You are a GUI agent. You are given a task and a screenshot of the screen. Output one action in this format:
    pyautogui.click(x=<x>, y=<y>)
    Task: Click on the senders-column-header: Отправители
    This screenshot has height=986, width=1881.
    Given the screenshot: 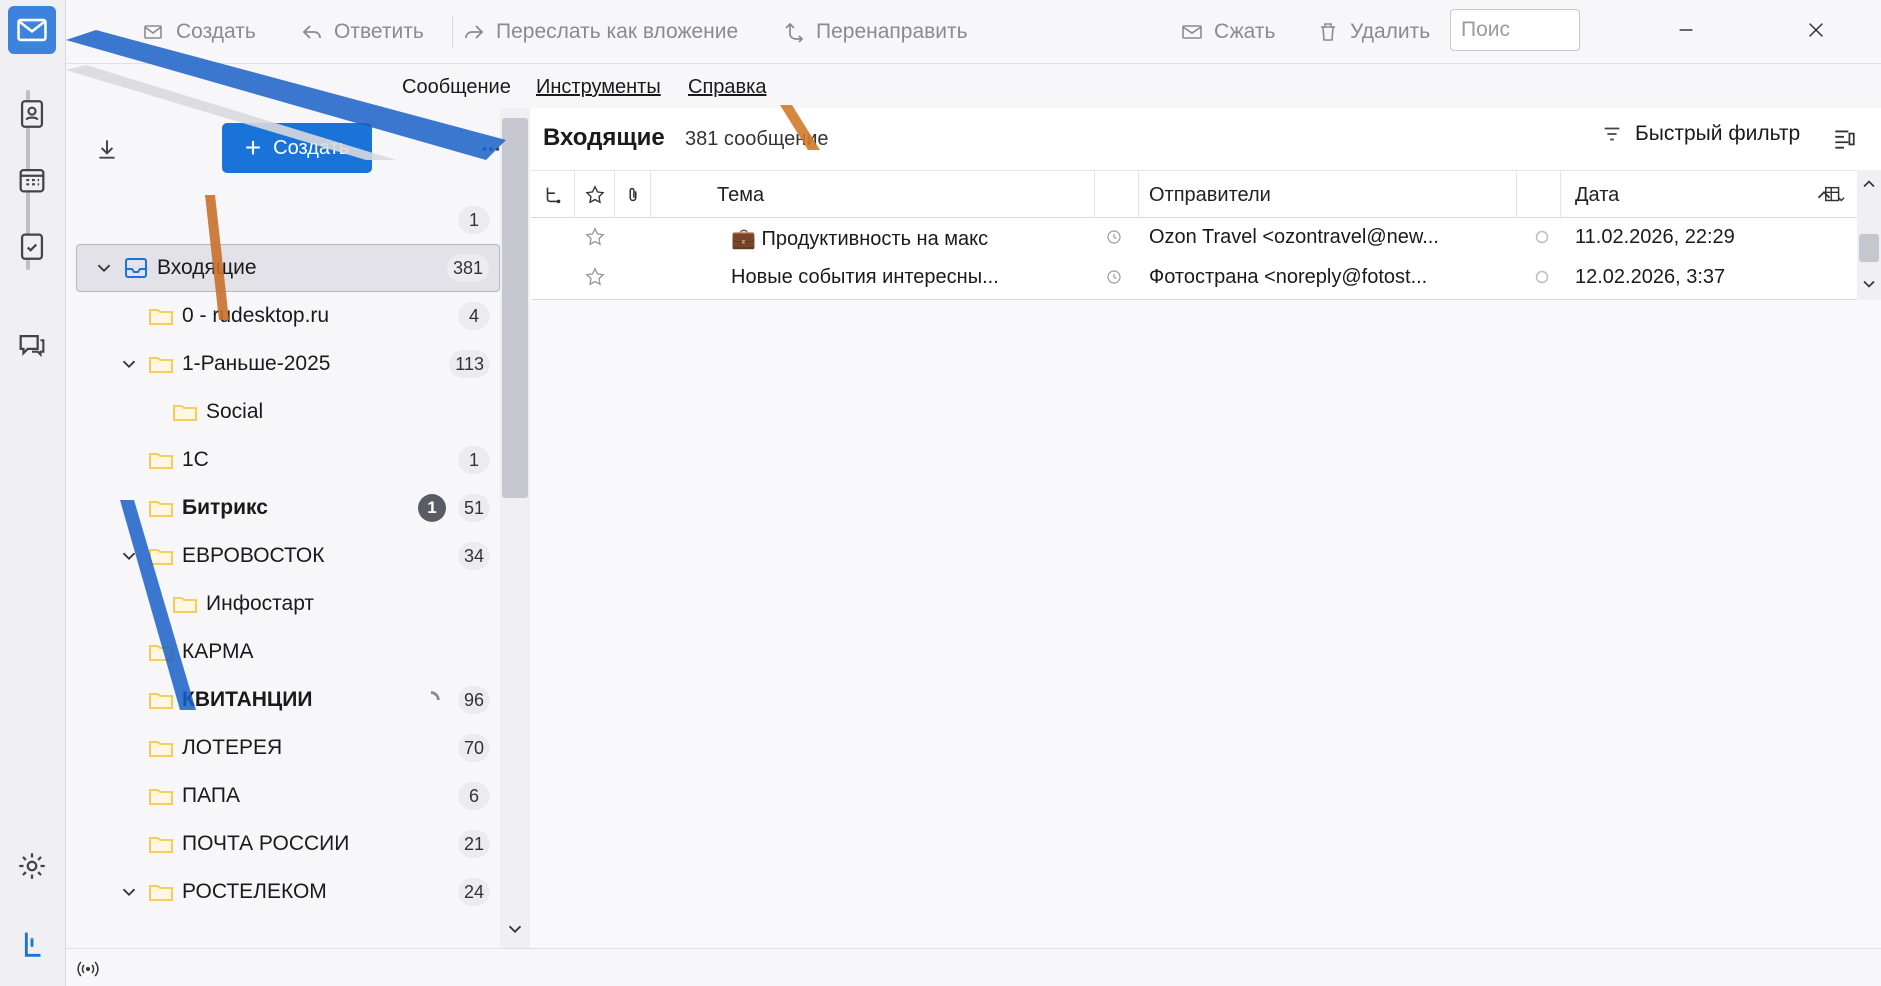 What is the action you would take?
    pyautogui.click(x=1328, y=195)
    